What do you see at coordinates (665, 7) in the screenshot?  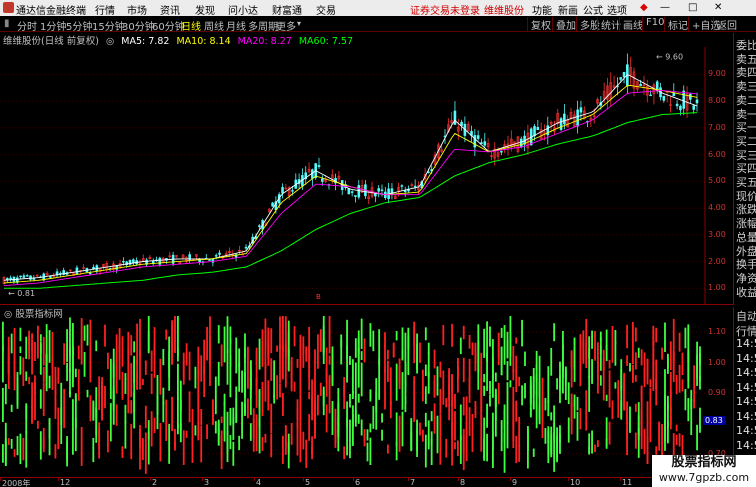 I see `minimize-icon: —` at bounding box center [665, 7].